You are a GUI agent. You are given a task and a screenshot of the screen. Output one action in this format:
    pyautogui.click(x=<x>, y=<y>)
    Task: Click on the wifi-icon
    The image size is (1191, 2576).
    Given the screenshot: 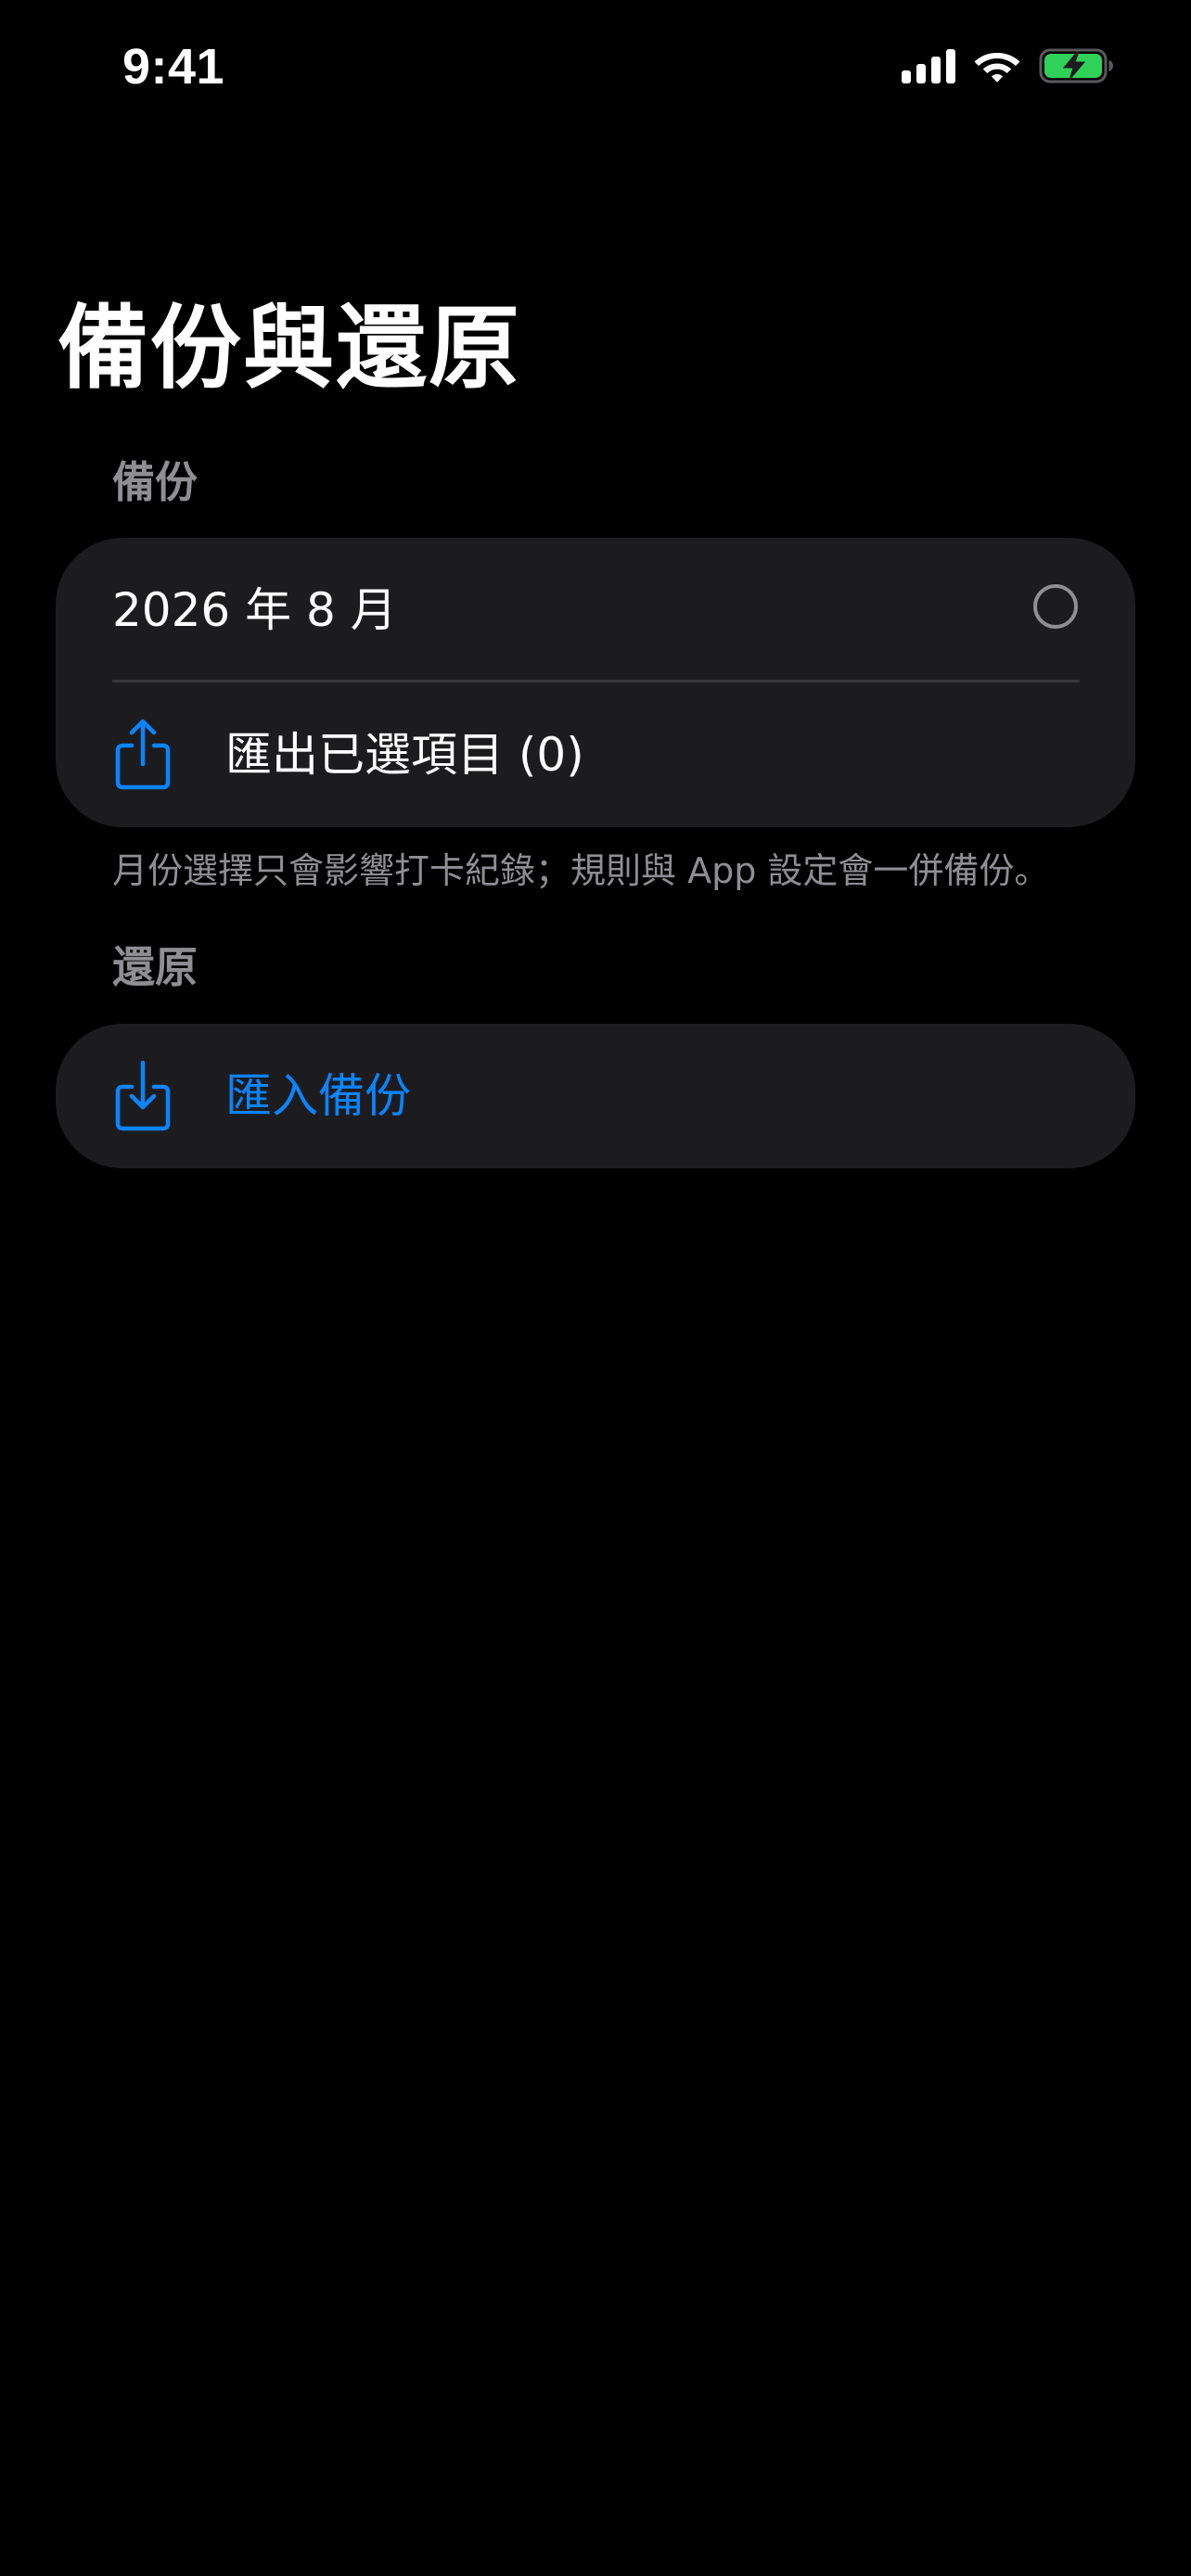 What is the action you would take?
    pyautogui.click(x=997, y=66)
    